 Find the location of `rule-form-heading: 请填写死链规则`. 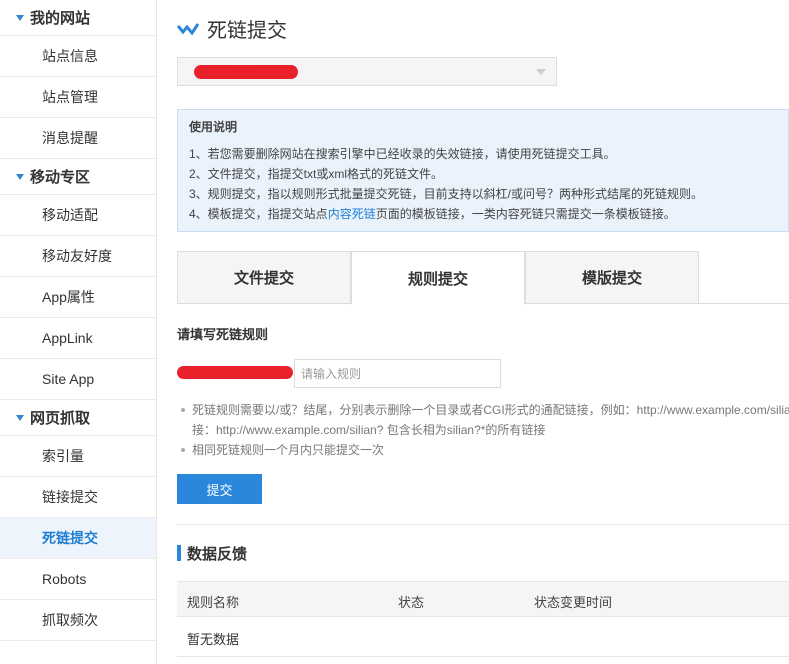

rule-form-heading: 请填写死链规则 is located at coordinates (223, 334).